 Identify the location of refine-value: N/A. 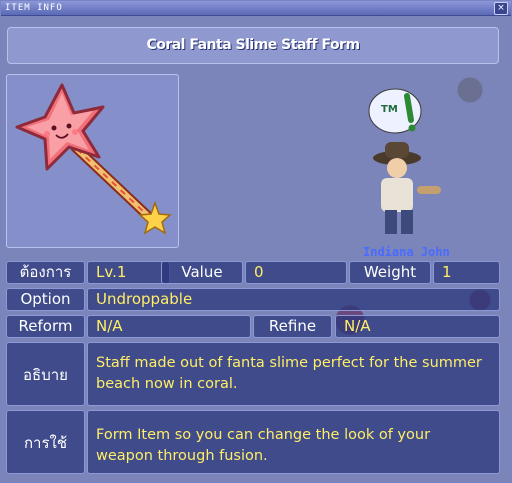
(417, 326).